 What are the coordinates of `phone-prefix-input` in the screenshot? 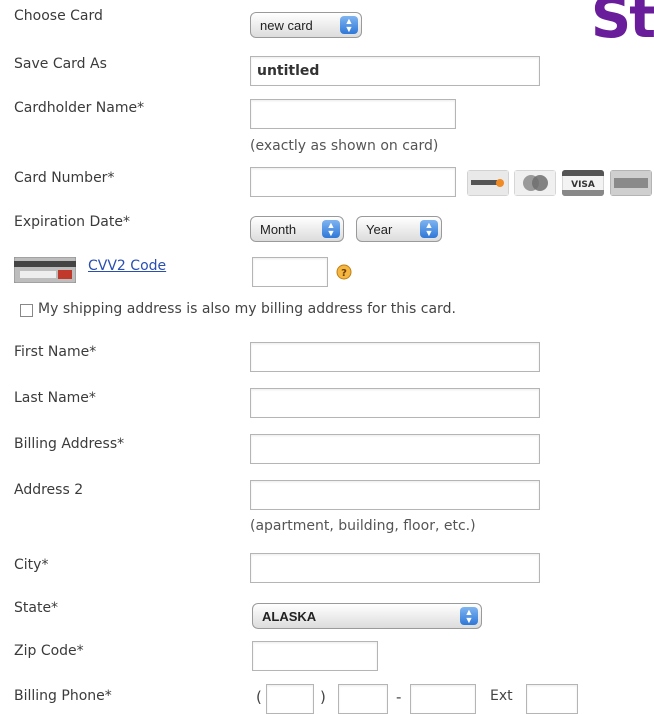 It's located at (363, 699).